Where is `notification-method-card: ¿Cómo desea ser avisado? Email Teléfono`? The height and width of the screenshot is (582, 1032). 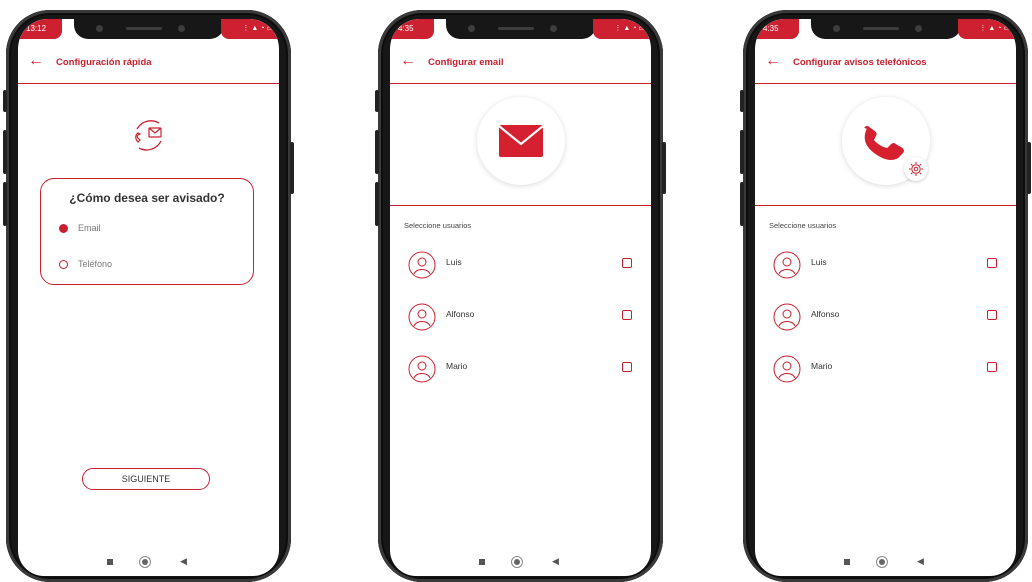
notification-method-card: ¿Cómo desea ser avisado? Email Teléfono is located at coordinates (147, 231).